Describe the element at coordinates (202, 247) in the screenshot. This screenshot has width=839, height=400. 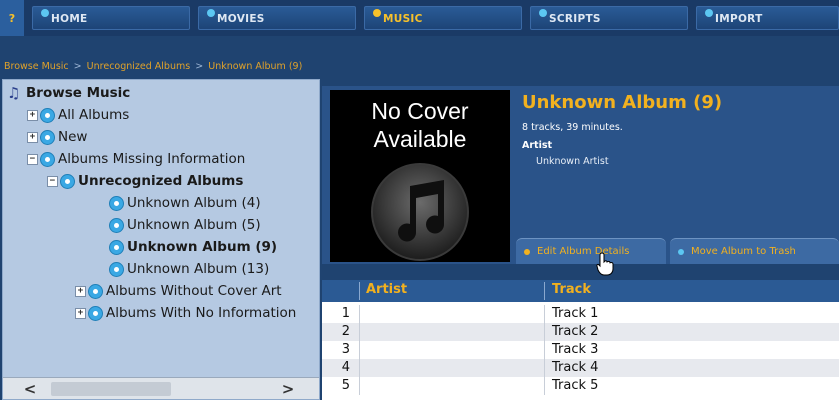
I see `tree-item-label: Unknown Album (9)` at that location.